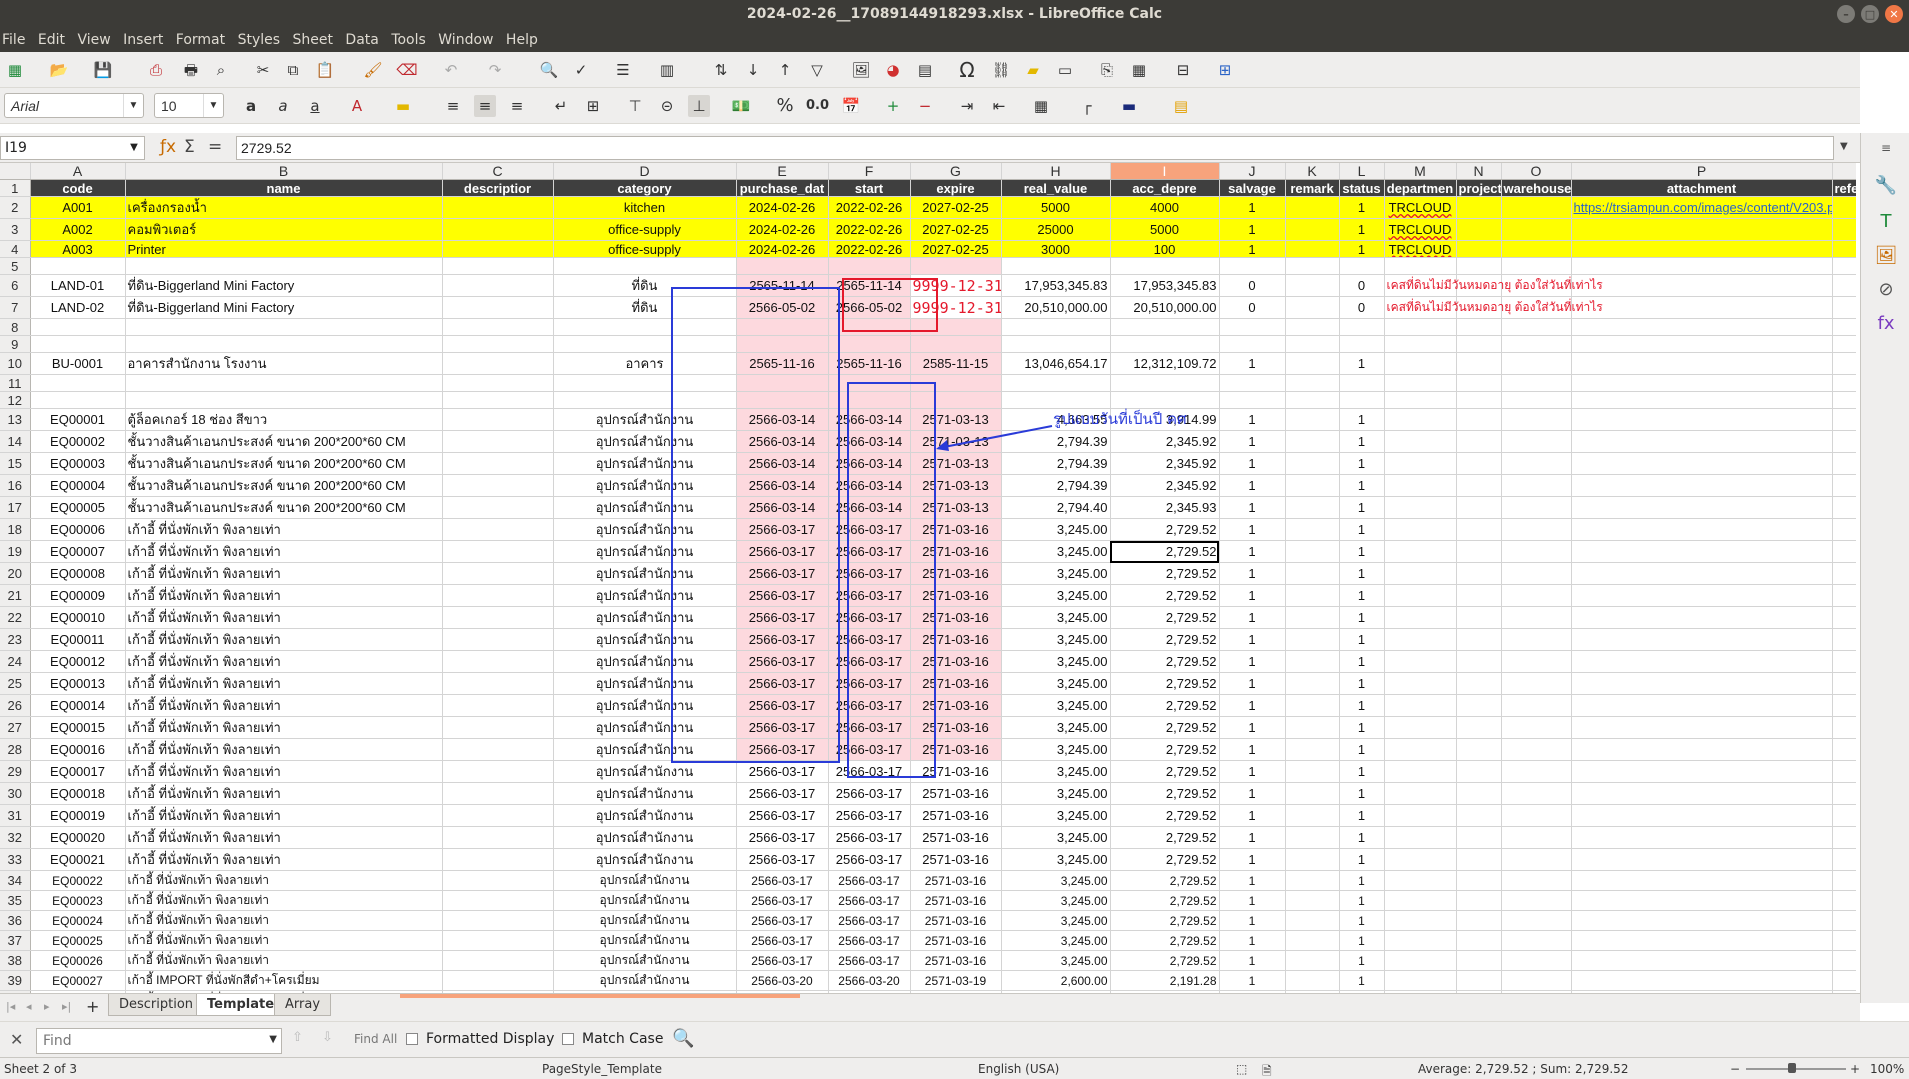 Image resolution: width=1909 pixels, height=1079 pixels. I want to click on select-all-corner, so click(15, 171).